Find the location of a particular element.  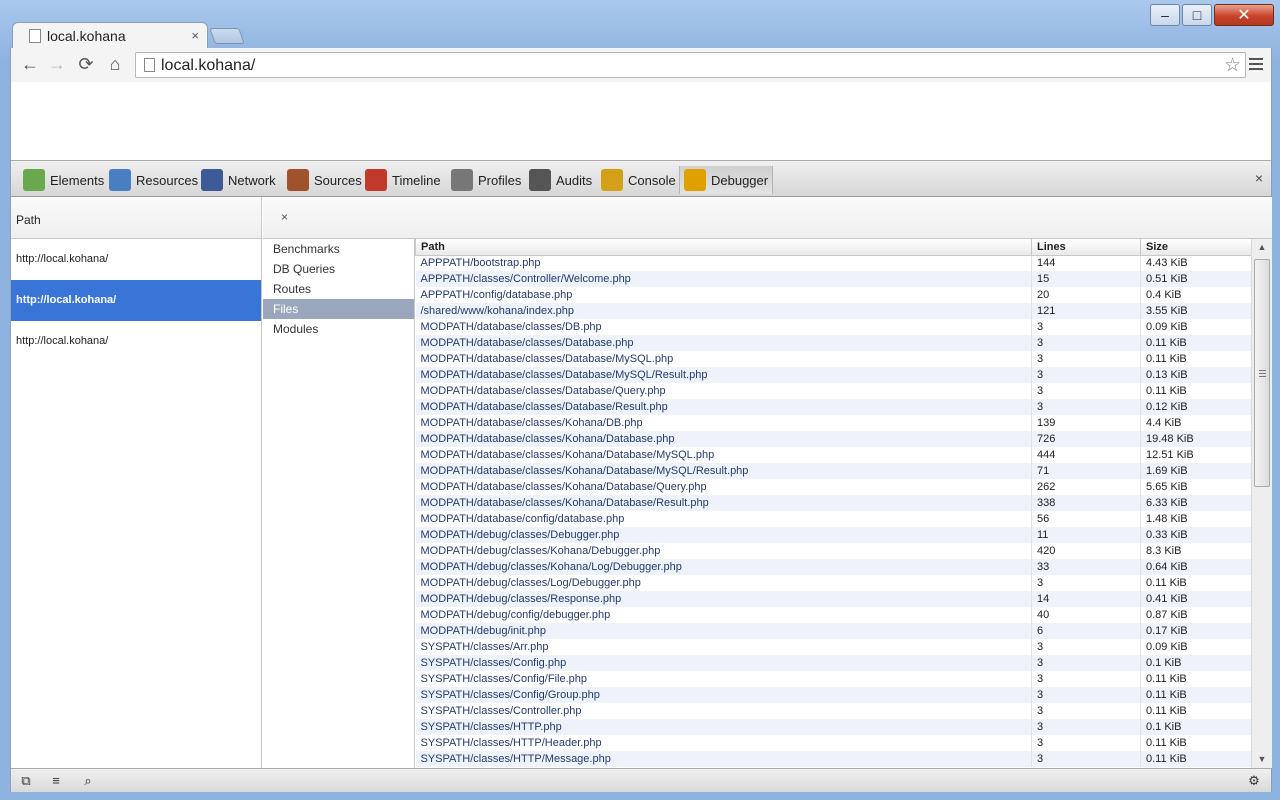

cell-size: 0.87 KiB is located at coordinates (1195, 615).